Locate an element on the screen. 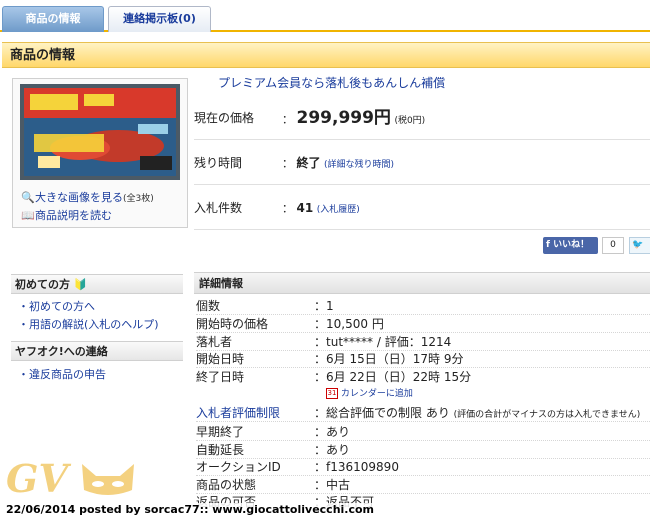  remaining-label: 残り時間 is located at coordinates (218, 163).